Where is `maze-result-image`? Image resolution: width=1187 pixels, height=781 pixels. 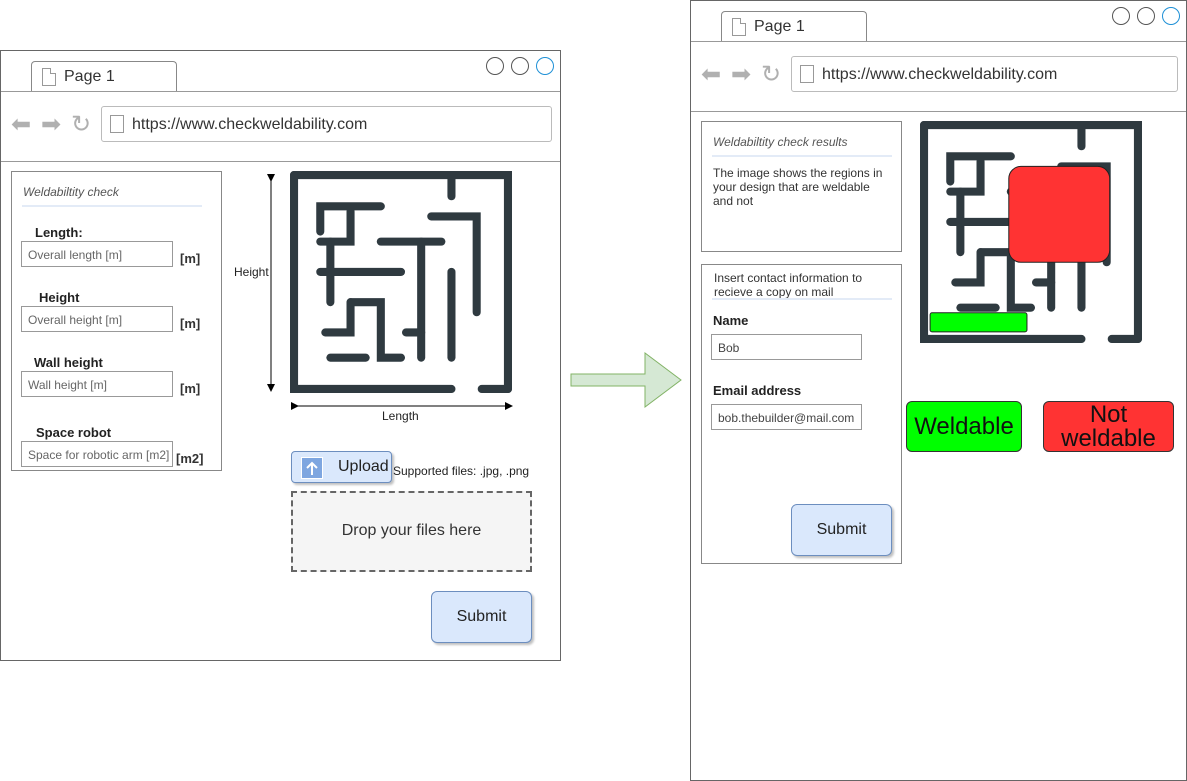 maze-result-image is located at coordinates (1031, 232).